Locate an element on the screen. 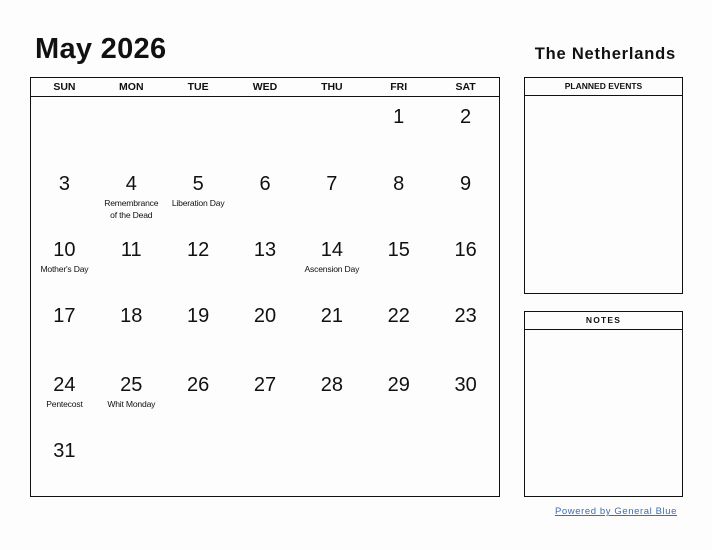 The image size is (712, 550). day-number: 12 is located at coordinates (198, 250).